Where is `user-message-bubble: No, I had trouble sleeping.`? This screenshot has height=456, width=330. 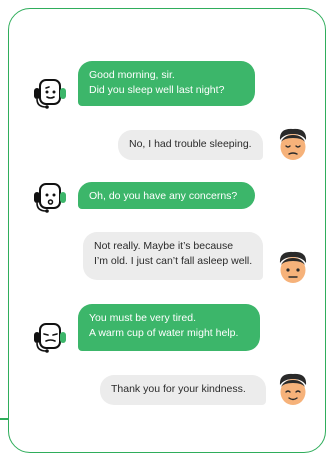
user-message-bubble: No, I had trouble sleeping. is located at coordinates (190, 145).